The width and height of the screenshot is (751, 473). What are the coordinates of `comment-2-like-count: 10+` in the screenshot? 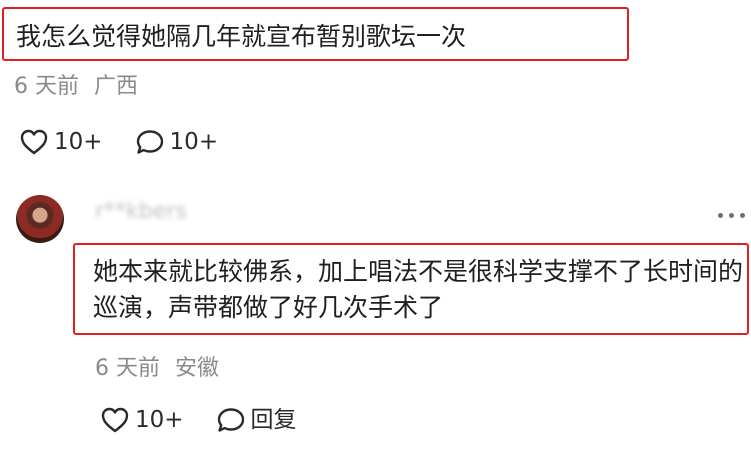 It's located at (159, 420).